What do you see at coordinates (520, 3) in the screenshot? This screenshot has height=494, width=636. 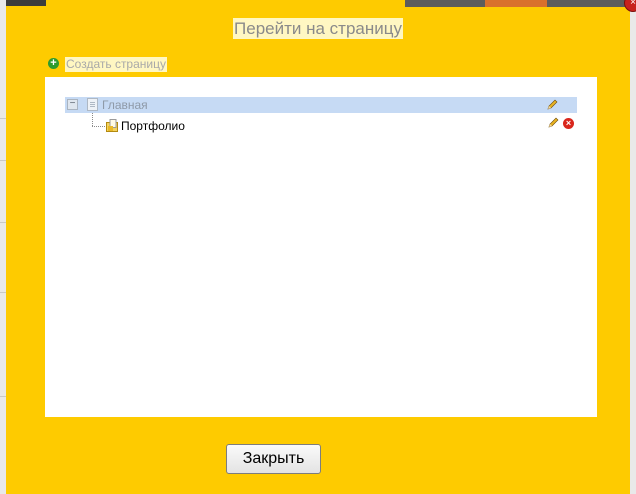 I see `background-page-top-right` at bounding box center [520, 3].